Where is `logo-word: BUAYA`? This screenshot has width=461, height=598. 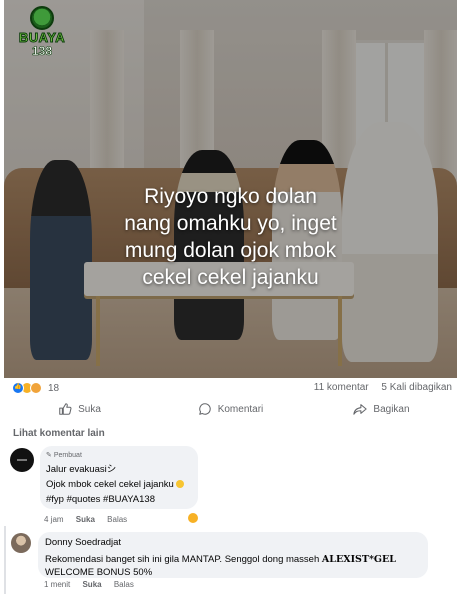 logo-word: BUAYA is located at coordinates (42, 38).